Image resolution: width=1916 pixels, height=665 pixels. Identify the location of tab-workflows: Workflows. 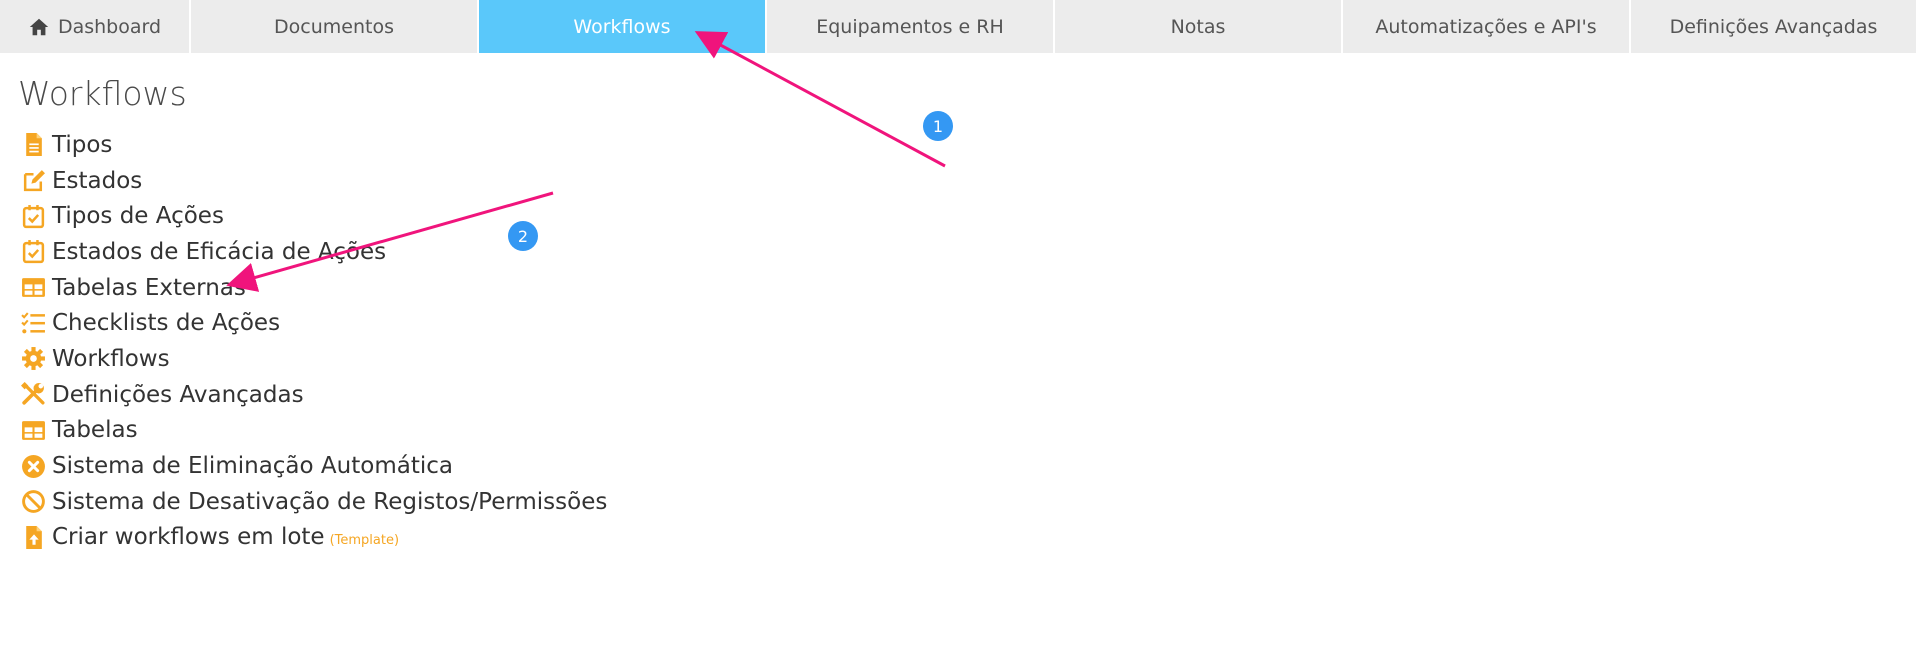
(623, 26).